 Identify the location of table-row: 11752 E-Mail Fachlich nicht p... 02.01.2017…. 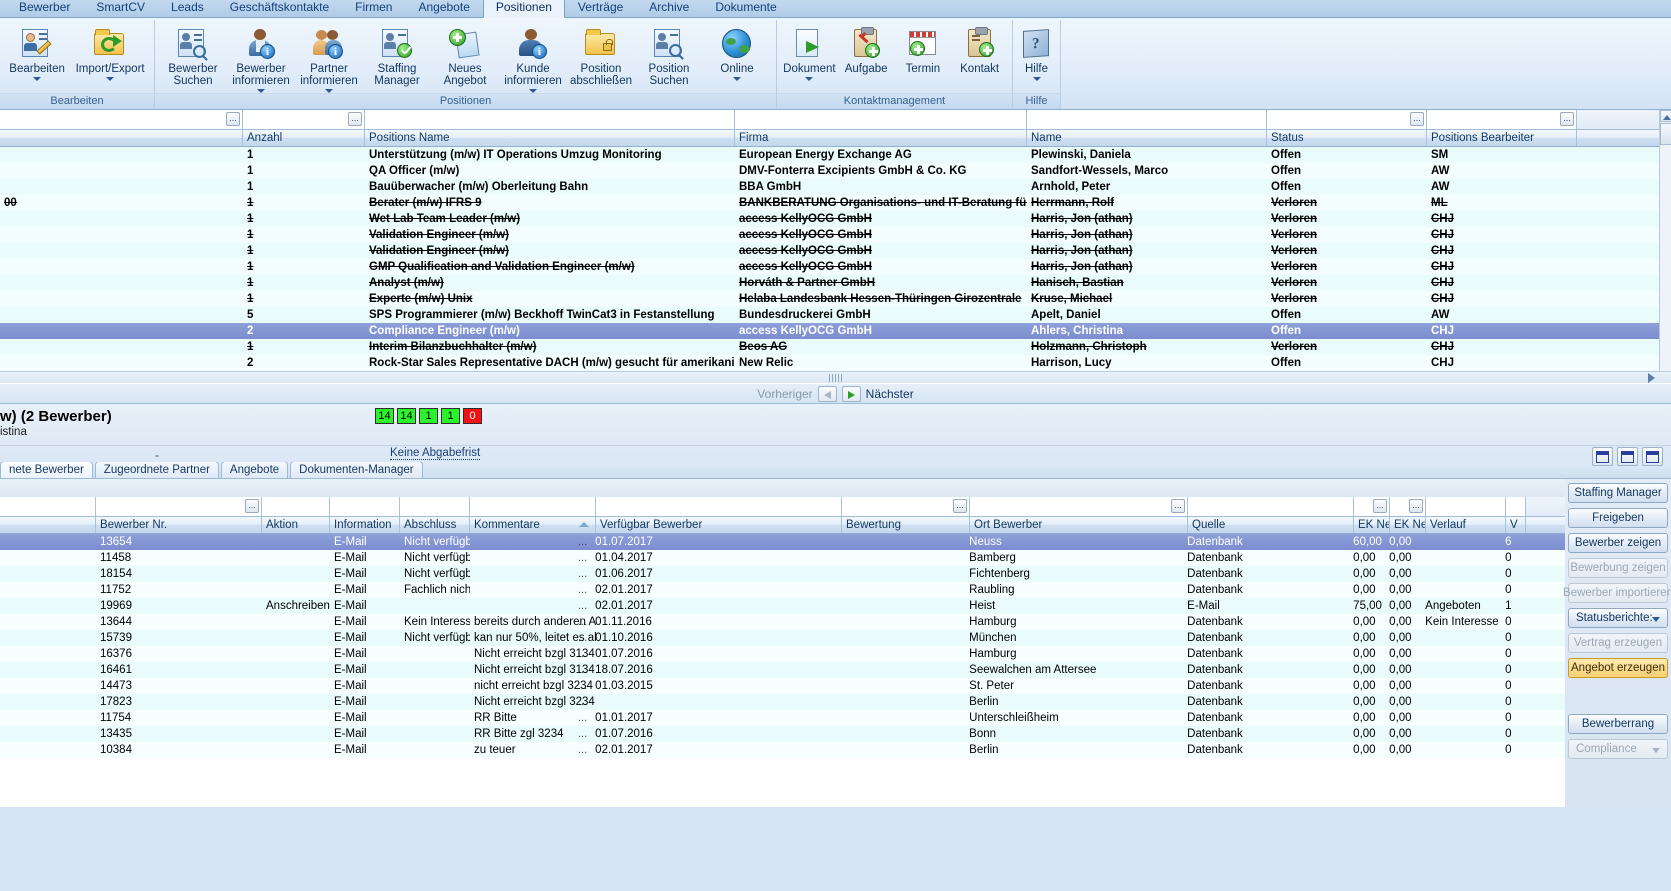
(835, 590).